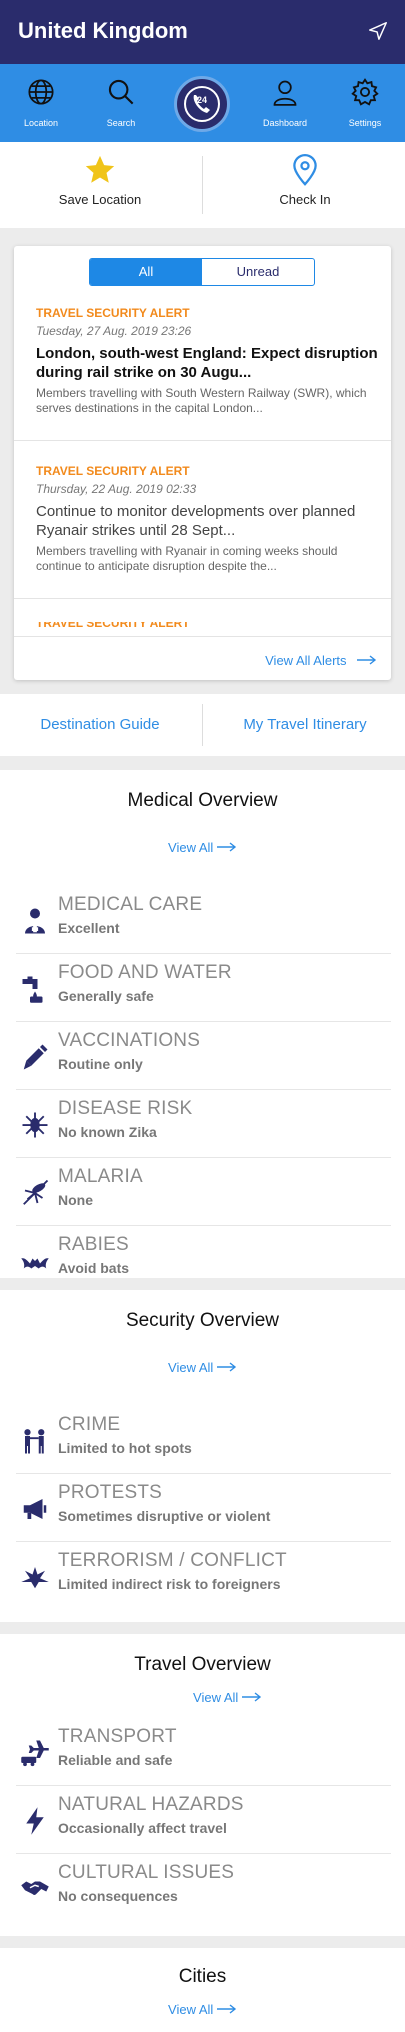 This screenshot has width=405, height=2032. I want to click on star-icon, so click(100, 169).